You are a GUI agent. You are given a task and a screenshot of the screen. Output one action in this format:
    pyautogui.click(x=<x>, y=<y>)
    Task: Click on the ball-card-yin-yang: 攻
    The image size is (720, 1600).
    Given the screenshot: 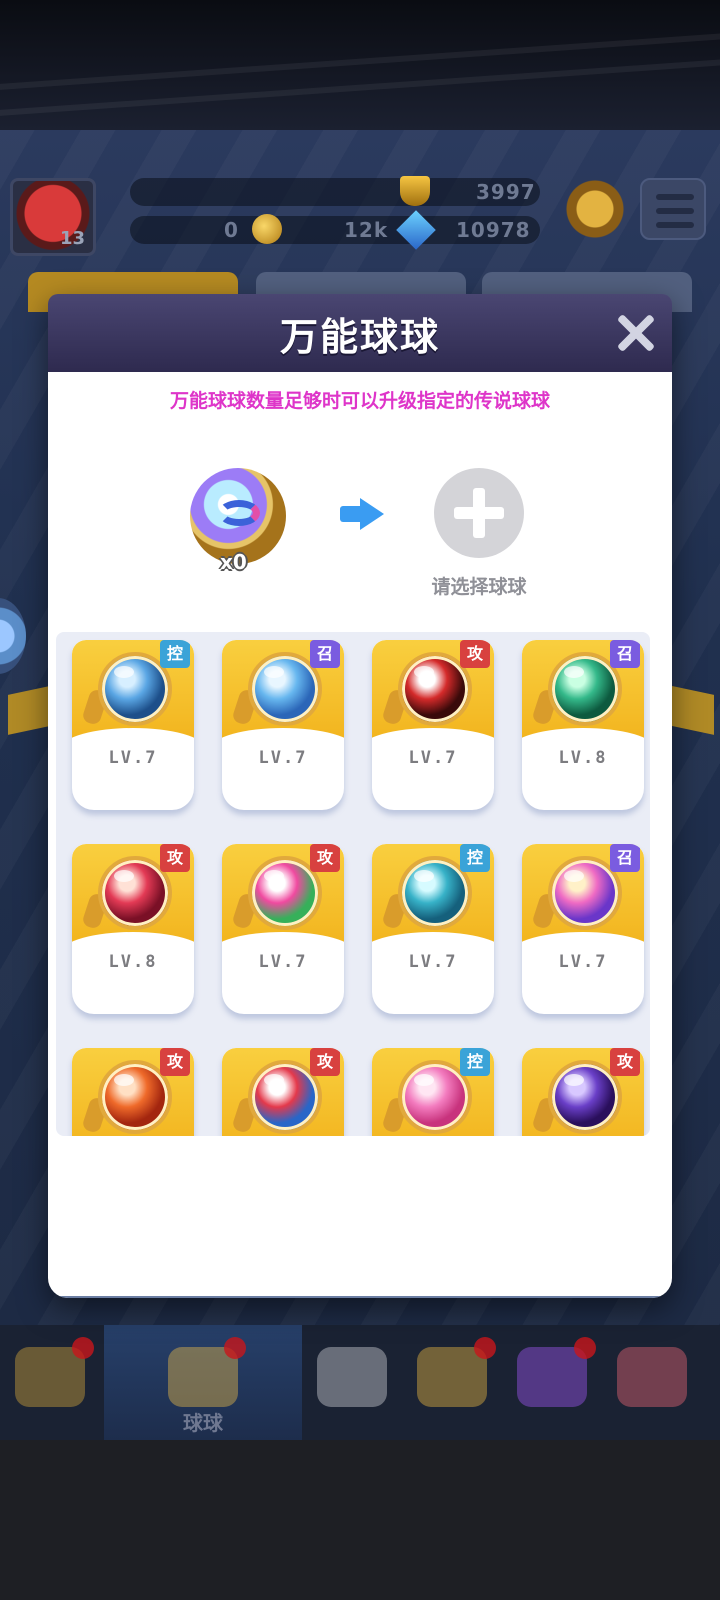 What is the action you would take?
    pyautogui.click(x=283, y=1092)
    